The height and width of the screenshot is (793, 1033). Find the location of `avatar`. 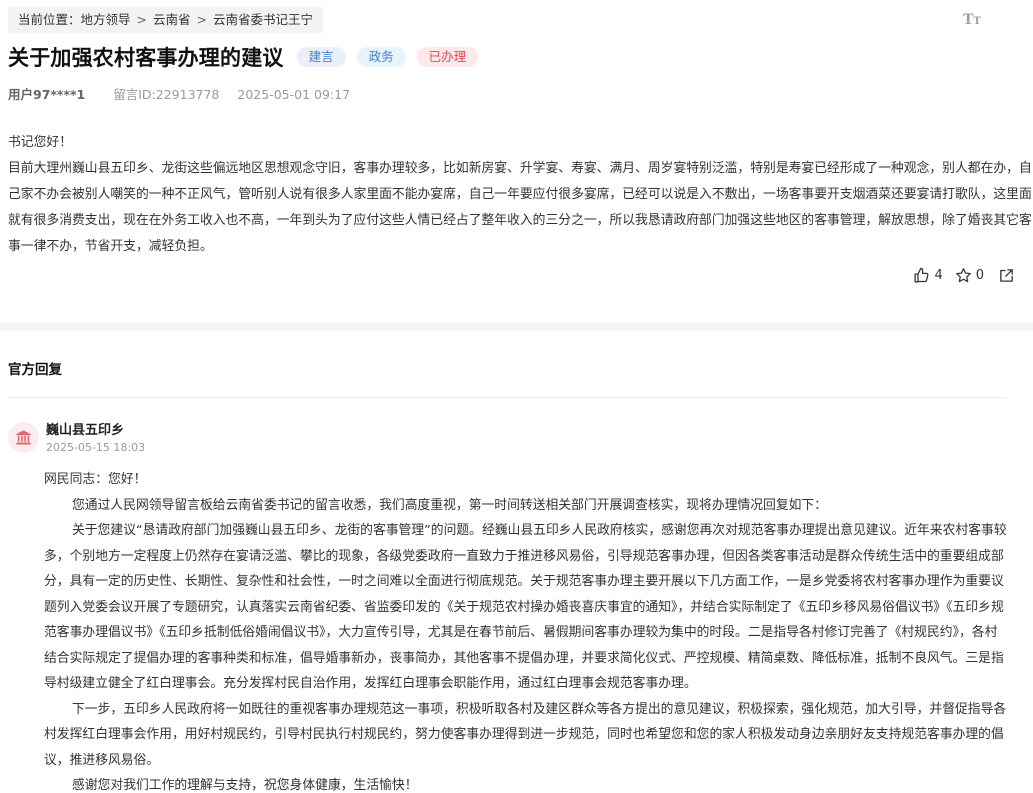

avatar is located at coordinates (23, 437).